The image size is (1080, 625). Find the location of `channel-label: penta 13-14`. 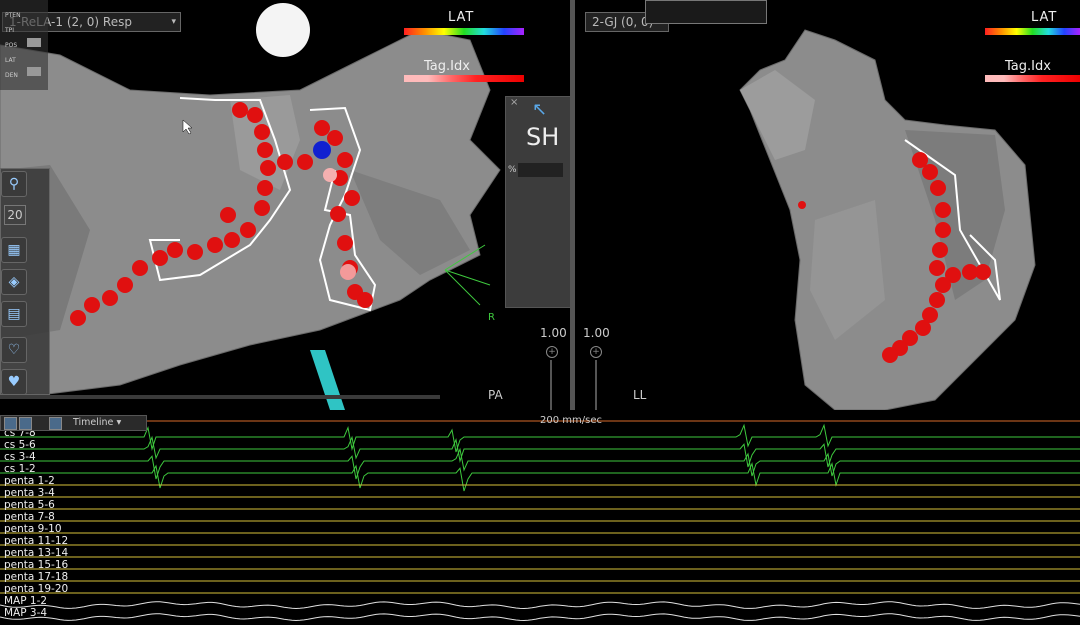

channel-label: penta 13-14 is located at coordinates (36, 553).